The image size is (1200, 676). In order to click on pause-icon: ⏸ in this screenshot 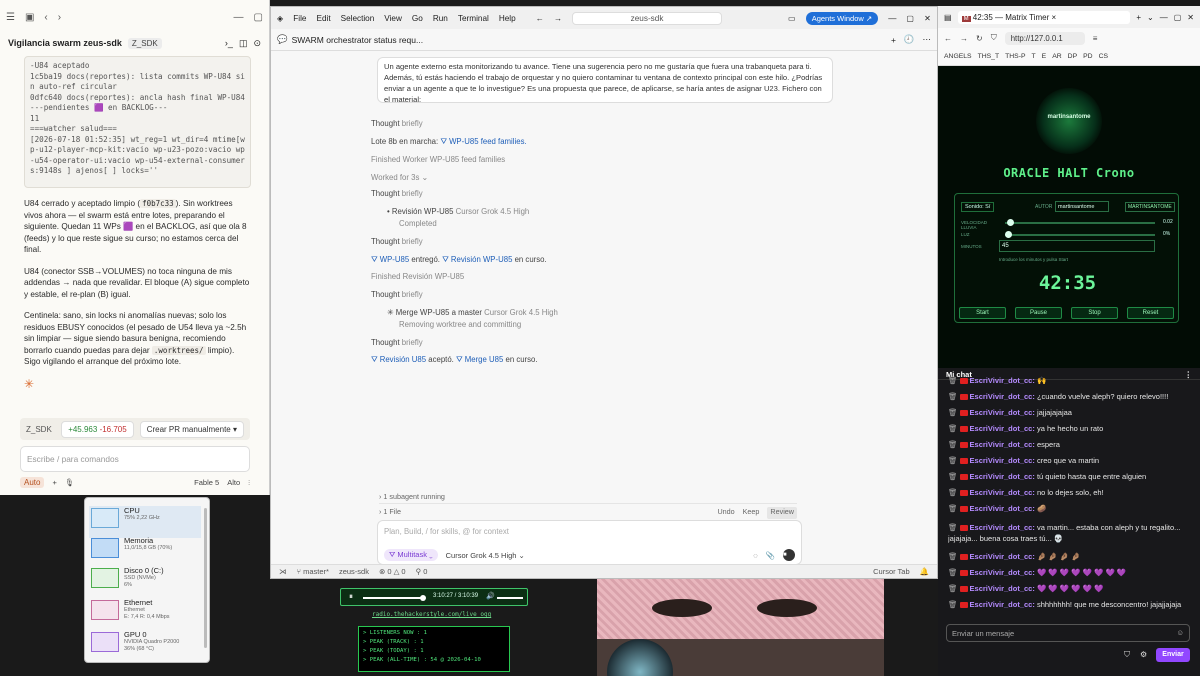, I will do `click(351, 597)`.